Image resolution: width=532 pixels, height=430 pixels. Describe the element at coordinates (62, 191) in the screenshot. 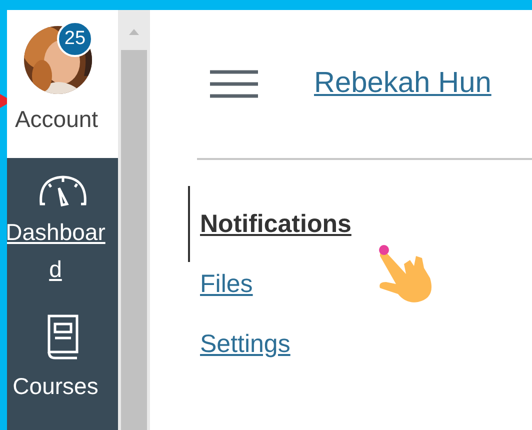

I see `gauge-icon` at that location.